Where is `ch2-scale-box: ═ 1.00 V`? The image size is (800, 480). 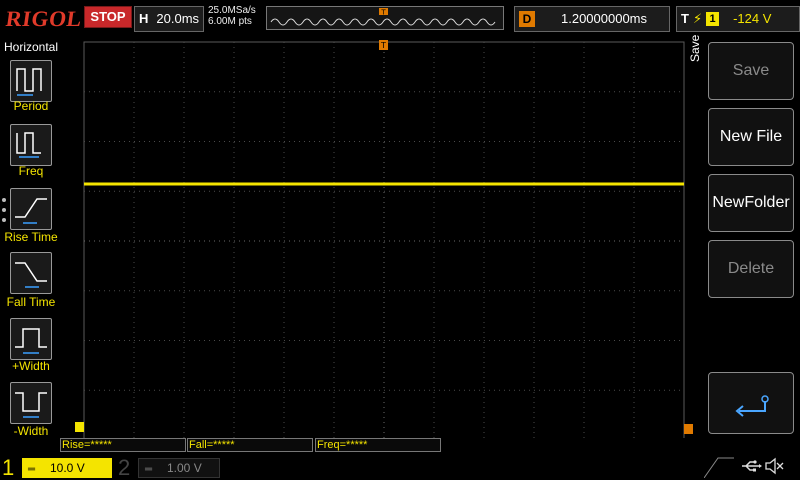 ch2-scale-box: ═ 1.00 V is located at coordinates (179, 468).